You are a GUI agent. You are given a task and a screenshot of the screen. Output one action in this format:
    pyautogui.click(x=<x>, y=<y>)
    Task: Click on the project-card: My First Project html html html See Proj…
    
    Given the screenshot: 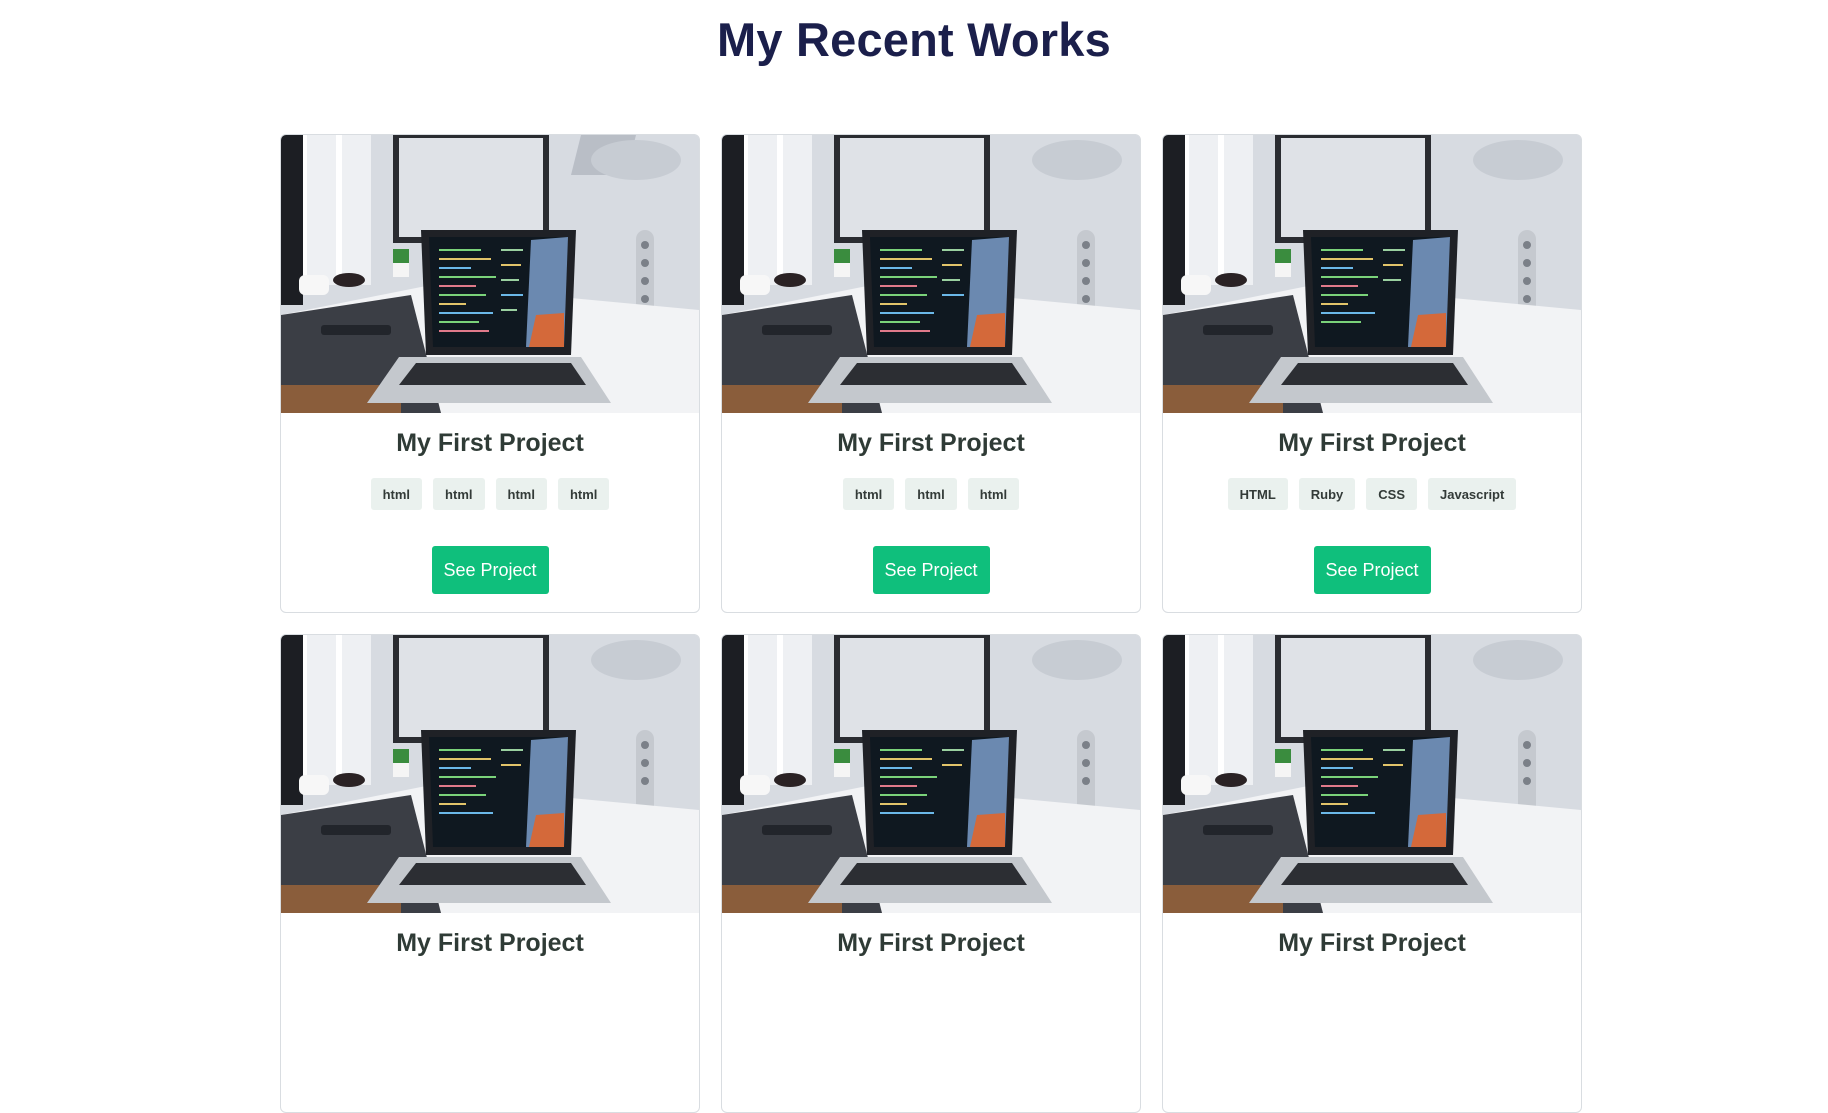 What is the action you would take?
    pyautogui.click(x=931, y=373)
    